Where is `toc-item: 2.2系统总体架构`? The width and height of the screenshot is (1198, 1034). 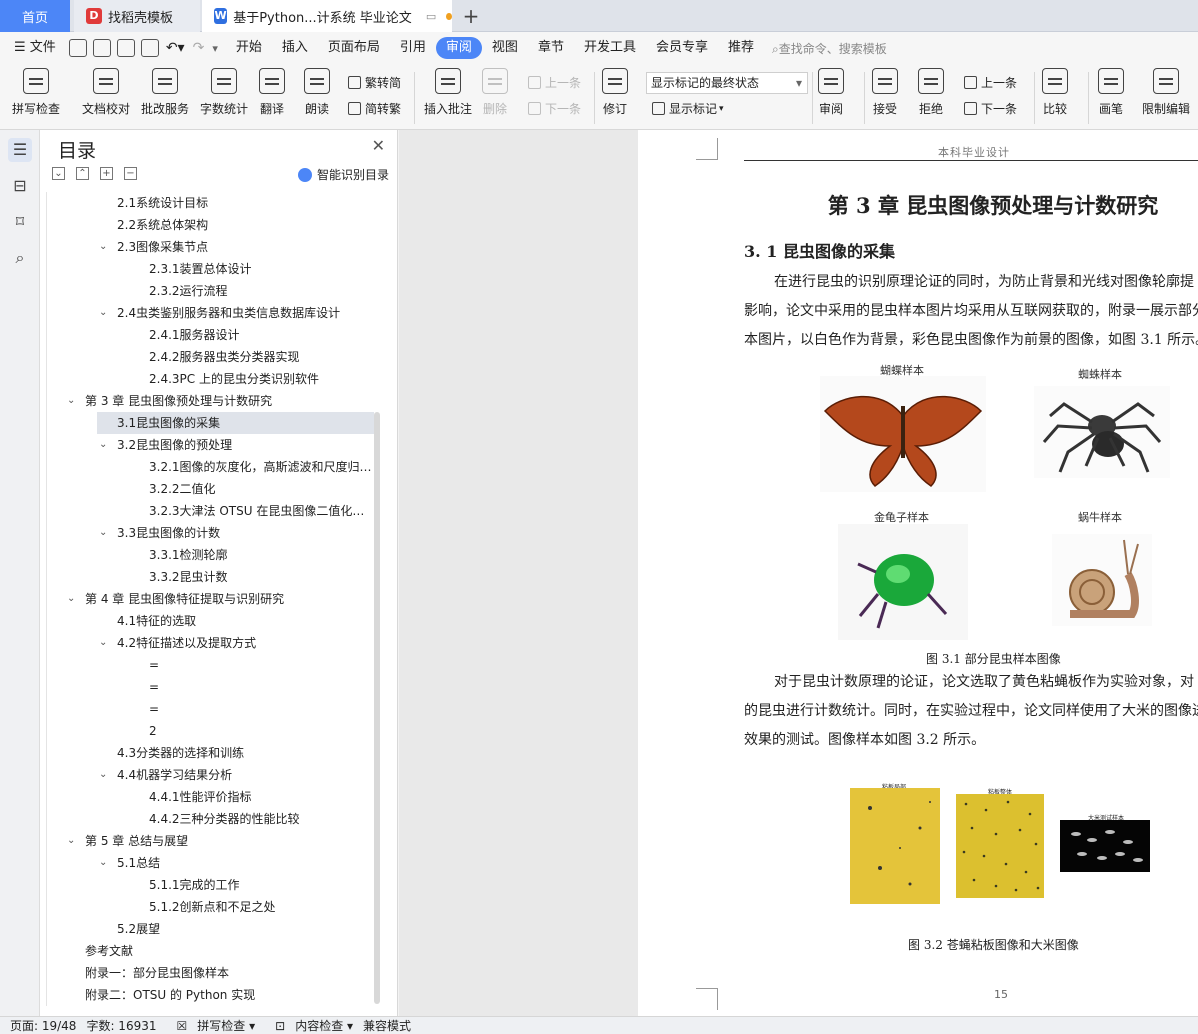
toc-item: 2.2系统总体架构 is located at coordinates (245, 225).